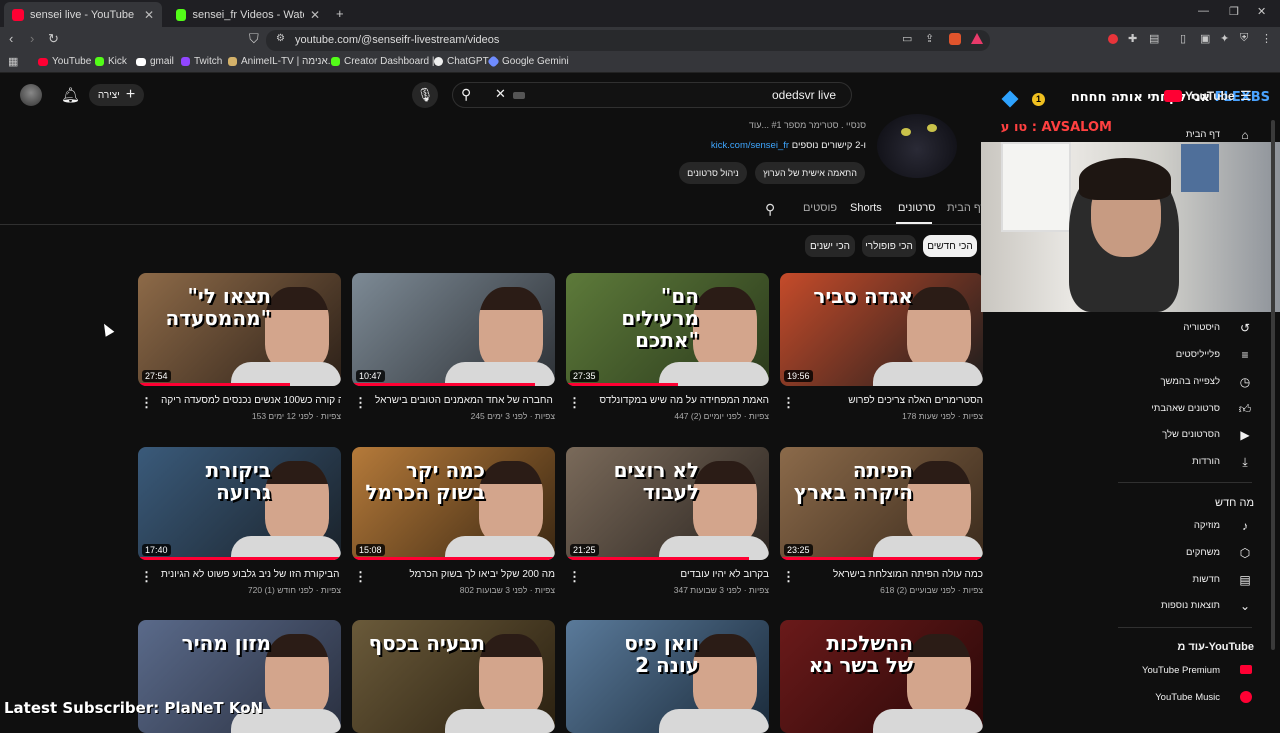 The image size is (1280, 733). What do you see at coordinates (1224, 38) in the screenshot?
I see `ai-icon: ✦` at bounding box center [1224, 38].